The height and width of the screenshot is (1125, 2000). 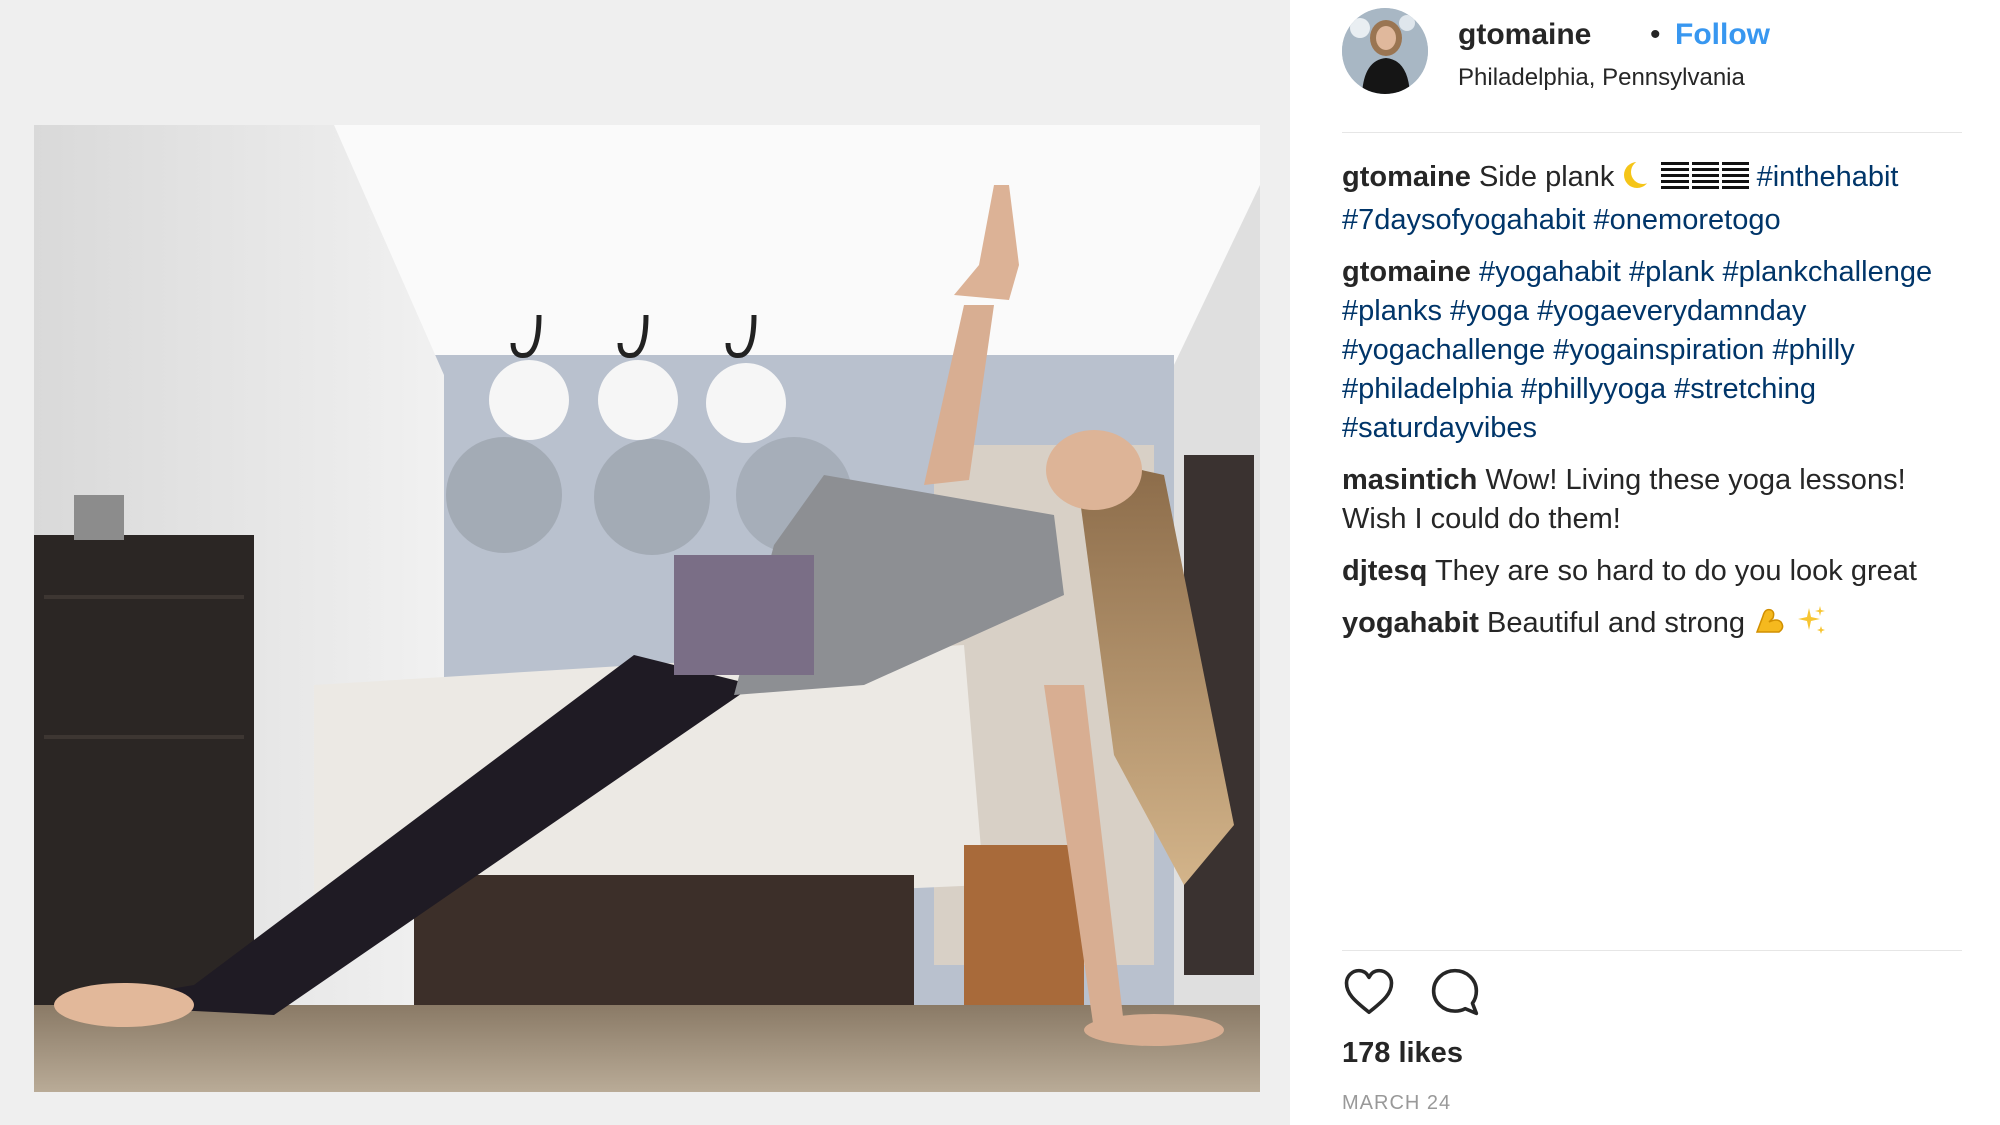 What do you see at coordinates (1745, 389) in the screenshot?
I see `hashtag-link: #stretching` at bounding box center [1745, 389].